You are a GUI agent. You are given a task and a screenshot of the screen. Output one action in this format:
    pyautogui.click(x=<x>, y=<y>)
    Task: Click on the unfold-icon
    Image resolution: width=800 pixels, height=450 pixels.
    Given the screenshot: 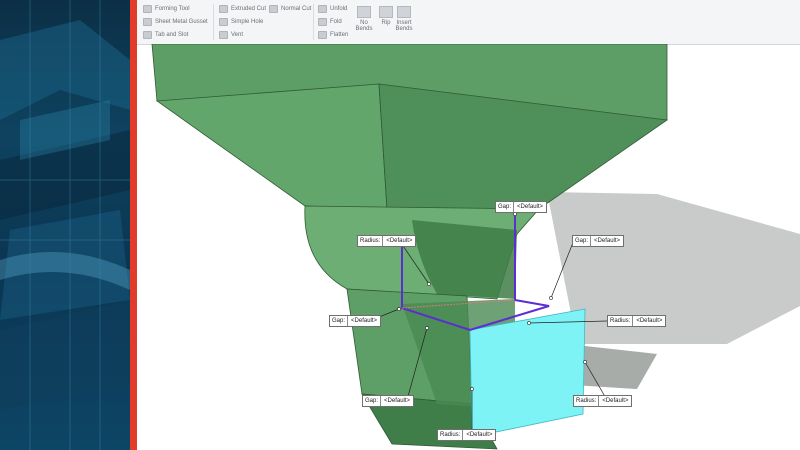 What is the action you would take?
    pyautogui.click(x=322, y=9)
    